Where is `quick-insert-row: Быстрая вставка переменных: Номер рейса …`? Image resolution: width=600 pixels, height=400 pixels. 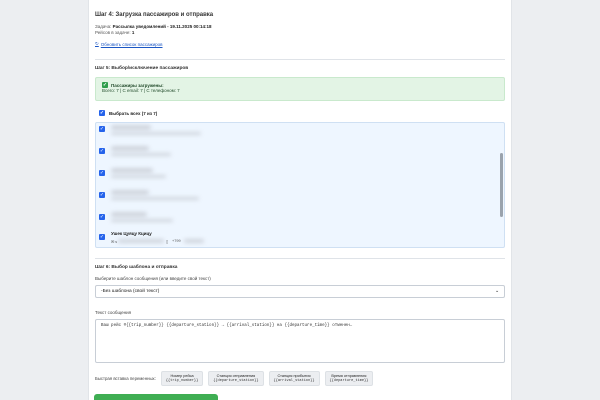
quick-insert-row: Быстрая вставка переменных: Номер рейса … is located at coordinates (300, 379).